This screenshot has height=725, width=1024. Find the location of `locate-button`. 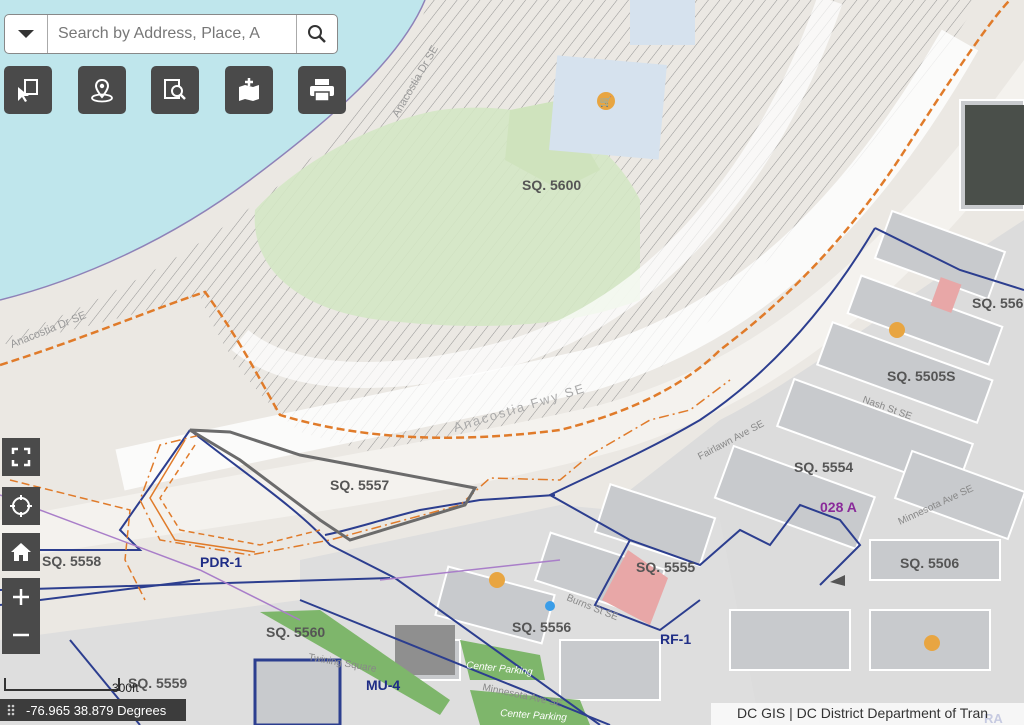

locate-button is located at coordinates (102, 90).